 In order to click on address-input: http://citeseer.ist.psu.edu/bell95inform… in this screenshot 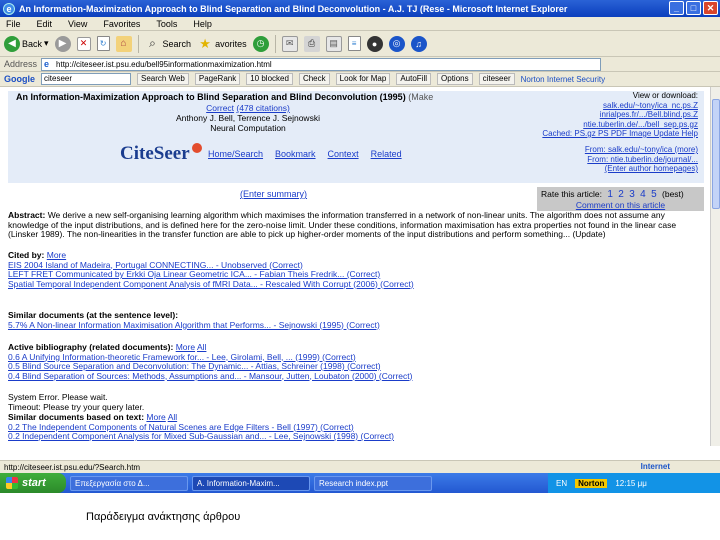, I will do `click(321, 64)`.